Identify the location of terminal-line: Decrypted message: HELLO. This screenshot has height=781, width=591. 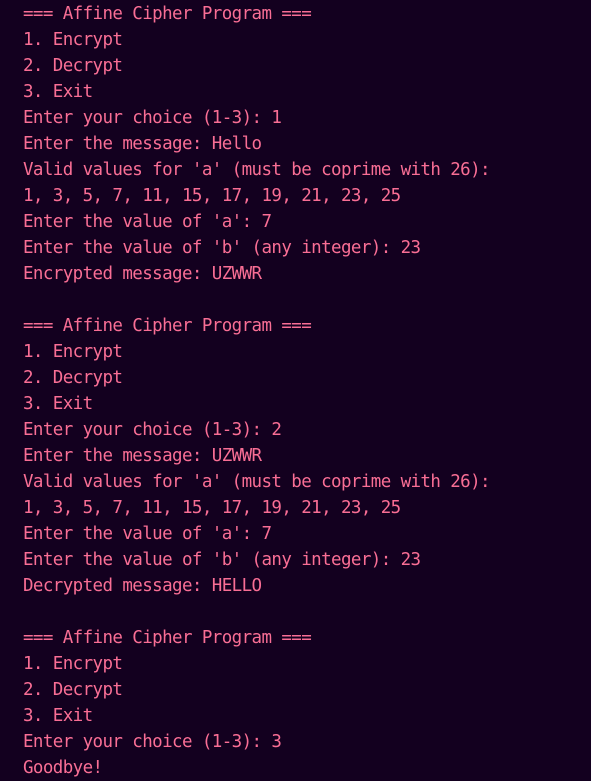
(142, 586).